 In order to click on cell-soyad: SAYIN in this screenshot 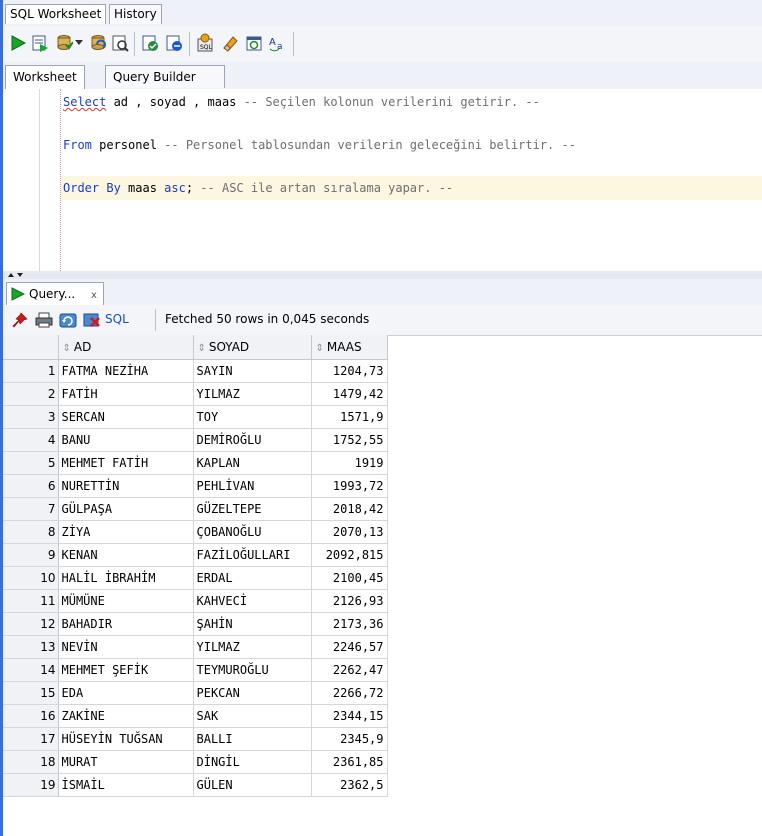, I will do `click(252, 371)`.